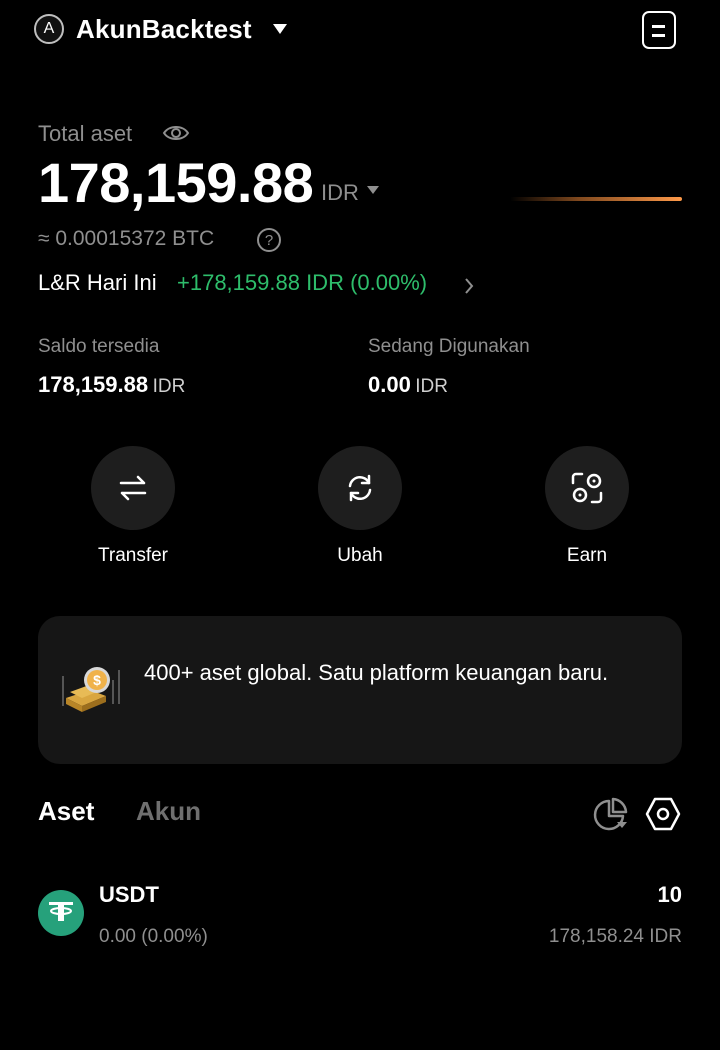 This screenshot has height=1050, width=720. I want to click on account-dropdown-icon, so click(280, 29).